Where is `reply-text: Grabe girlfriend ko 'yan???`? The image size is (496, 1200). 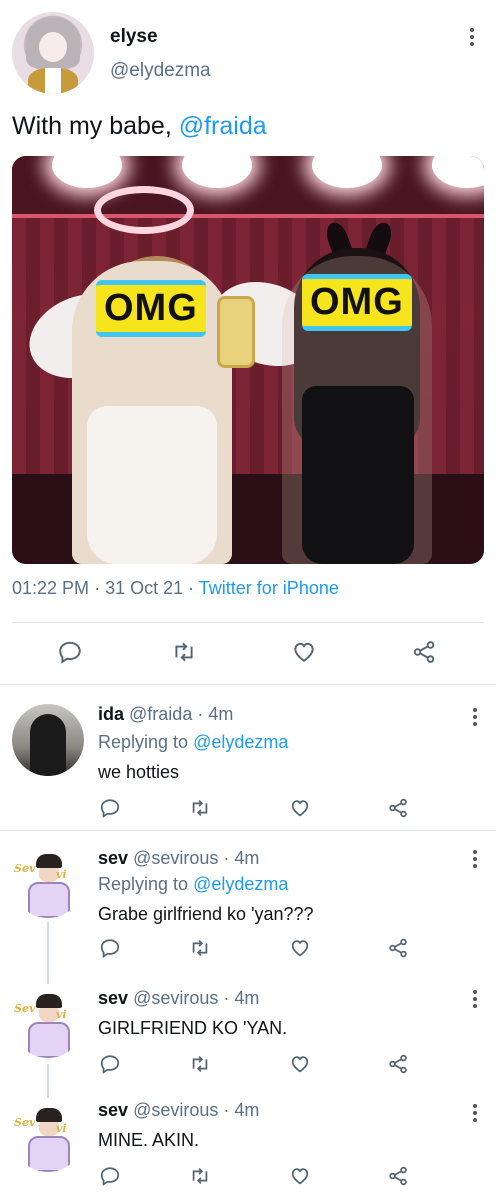 reply-text: Grabe girlfriend ko 'yan??? is located at coordinates (206, 914).